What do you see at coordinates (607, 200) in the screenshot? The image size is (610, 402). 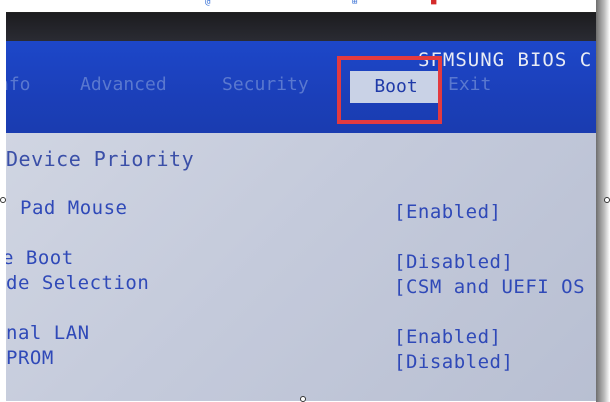 I see `resize-handle-right` at bounding box center [607, 200].